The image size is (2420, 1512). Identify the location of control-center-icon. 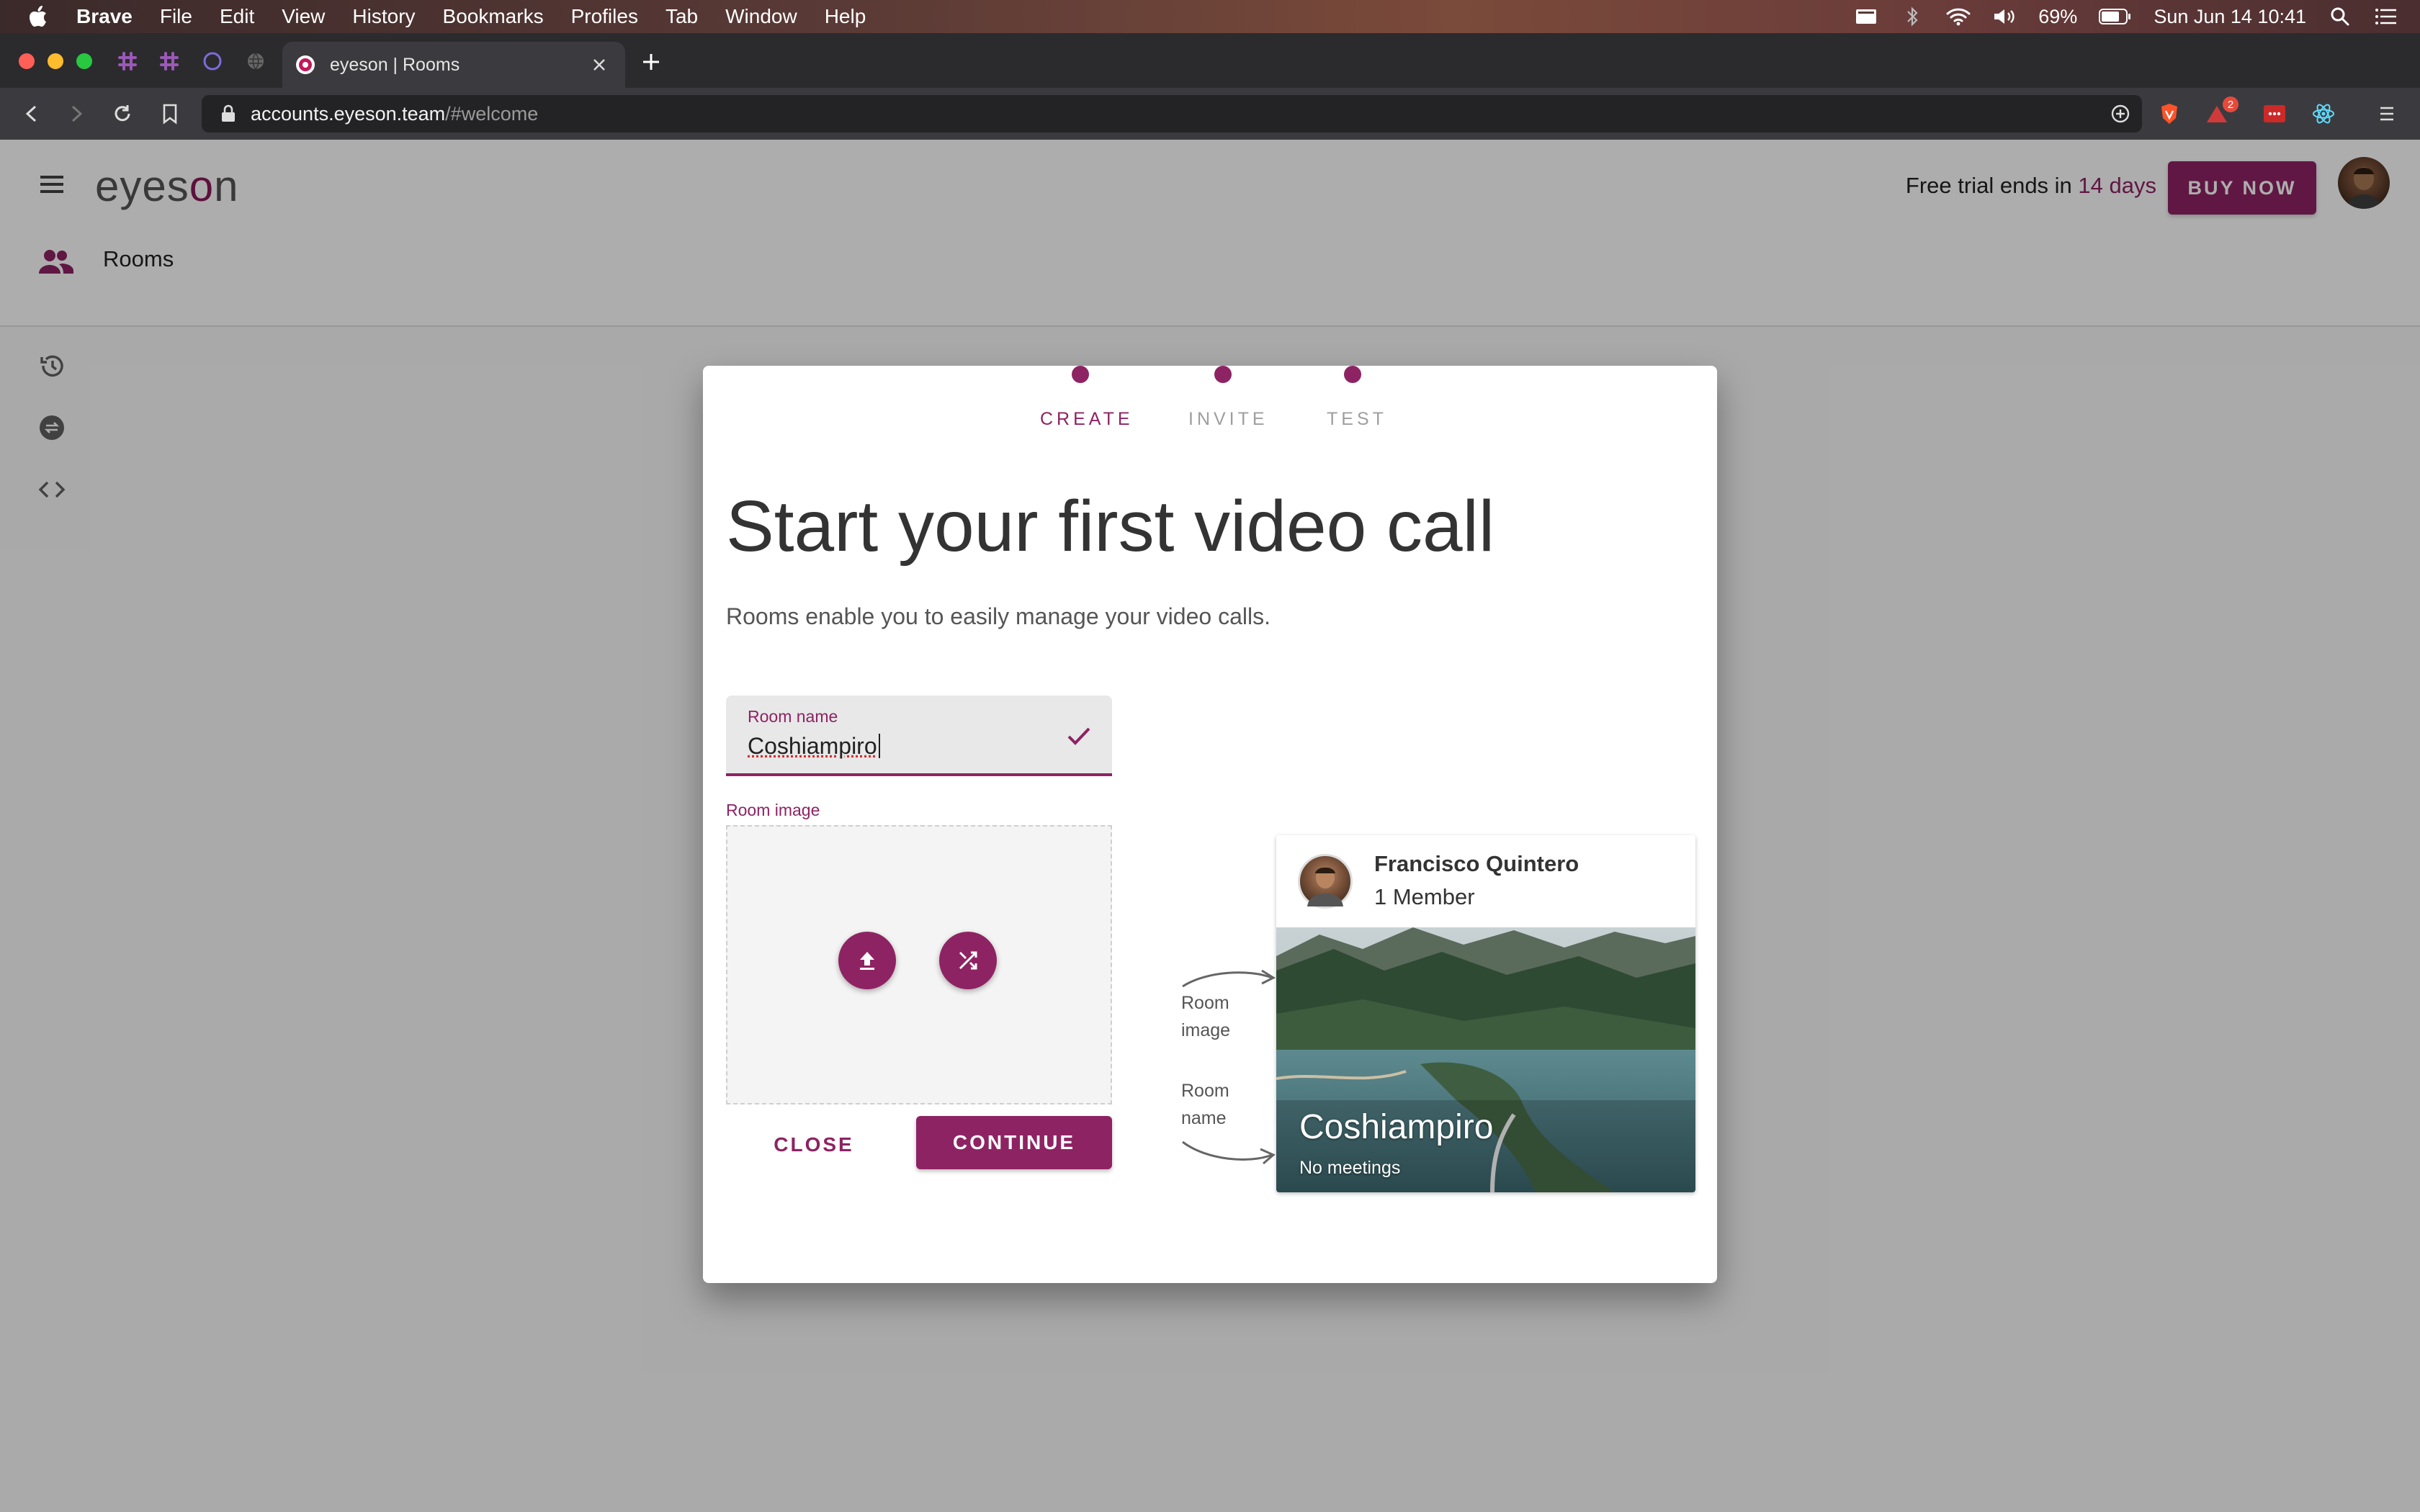
(2386, 16).